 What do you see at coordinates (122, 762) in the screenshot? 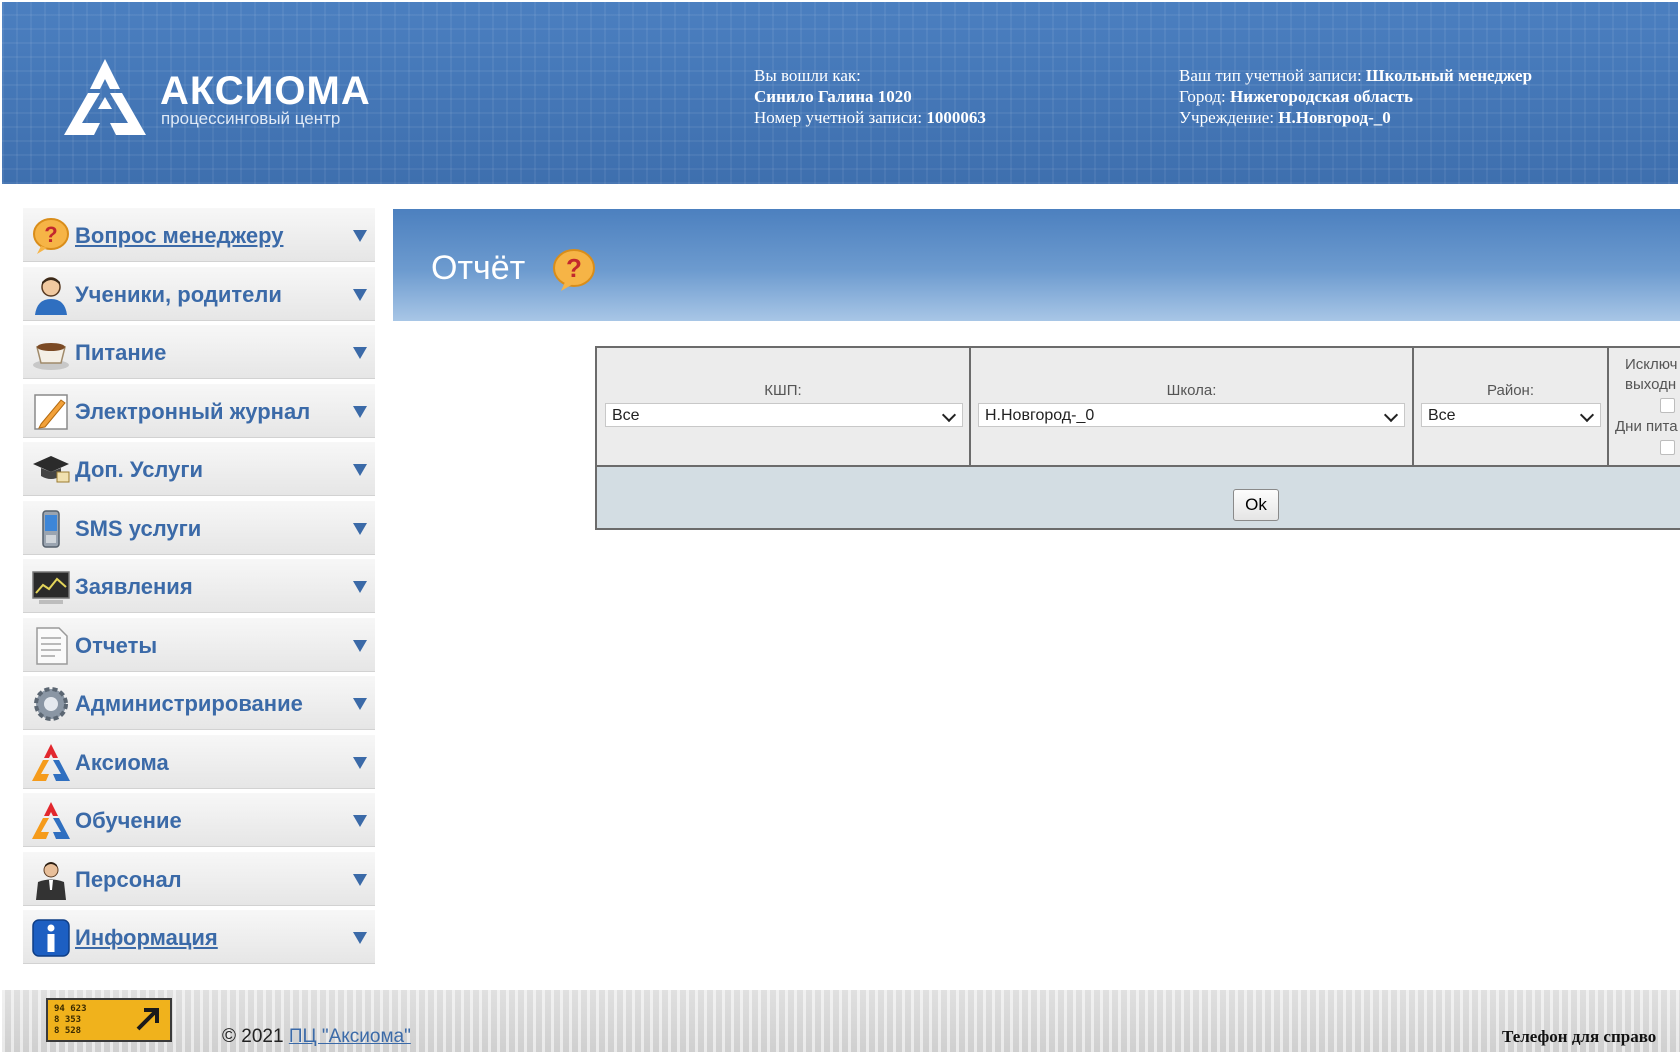
I see `sidebar-item-label: Аксиома` at bounding box center [122, 762].